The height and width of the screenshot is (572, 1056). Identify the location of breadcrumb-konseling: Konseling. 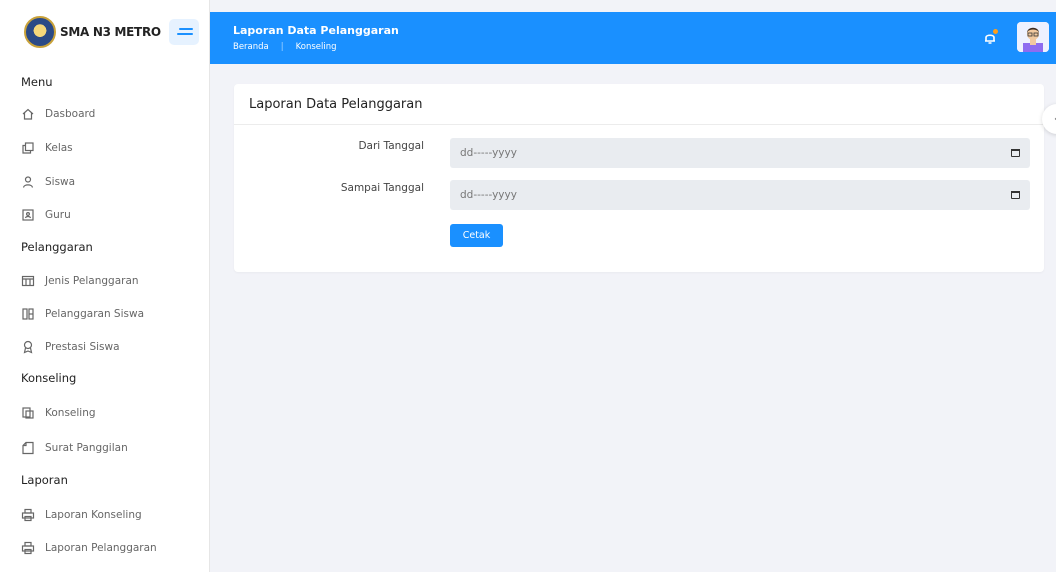
(316, 47).